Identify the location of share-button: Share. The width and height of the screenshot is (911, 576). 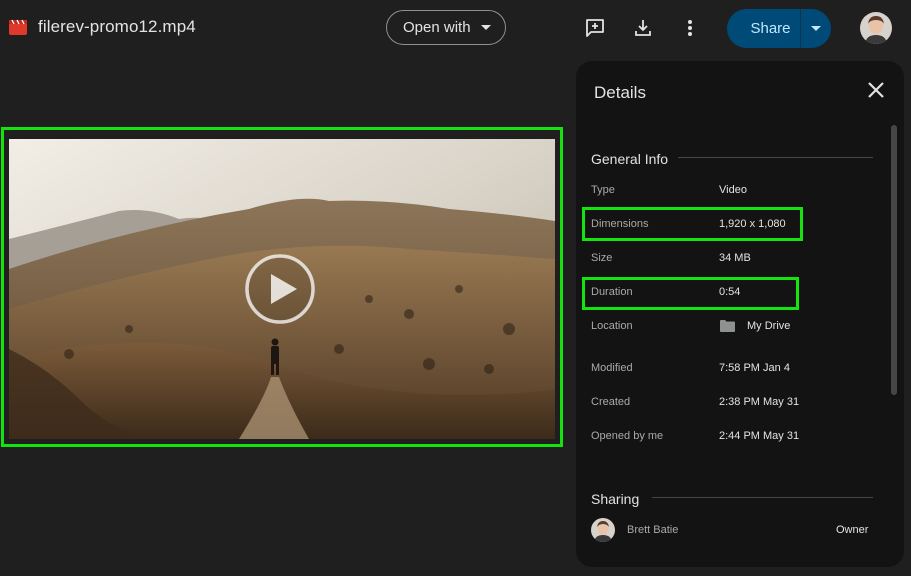
(763, 28).